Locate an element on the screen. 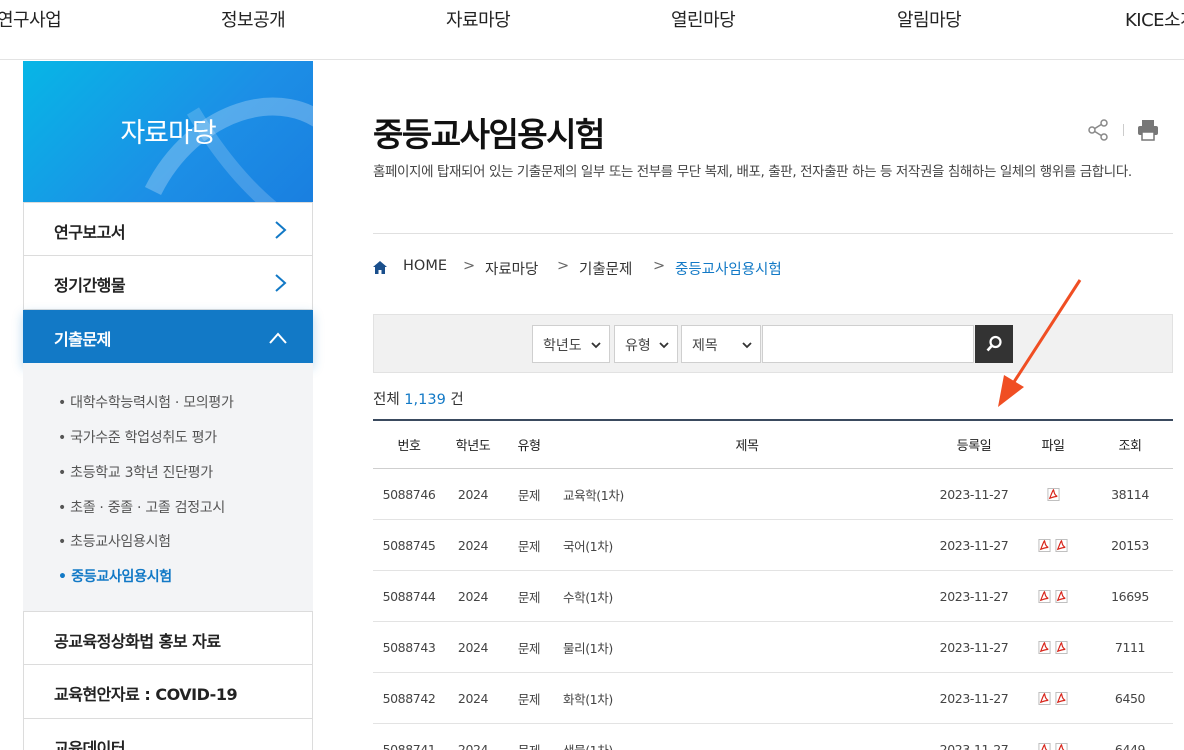  year-select-value: 학년도 is located at coordinates (562, 346).